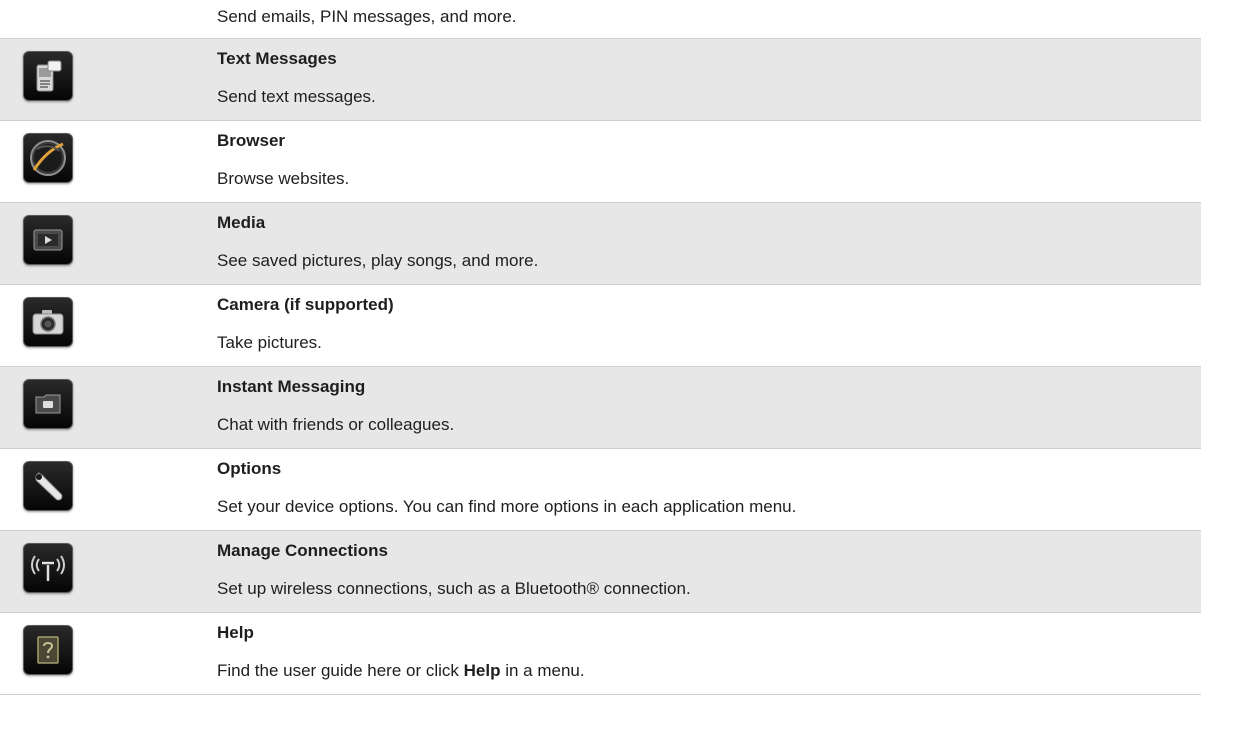 Image resolution: width=1253 pixels, height=735 pixels. Describe the element at coordinates (482, 670) in the screenshot. I see `help-menu-reference: Help` at that location.